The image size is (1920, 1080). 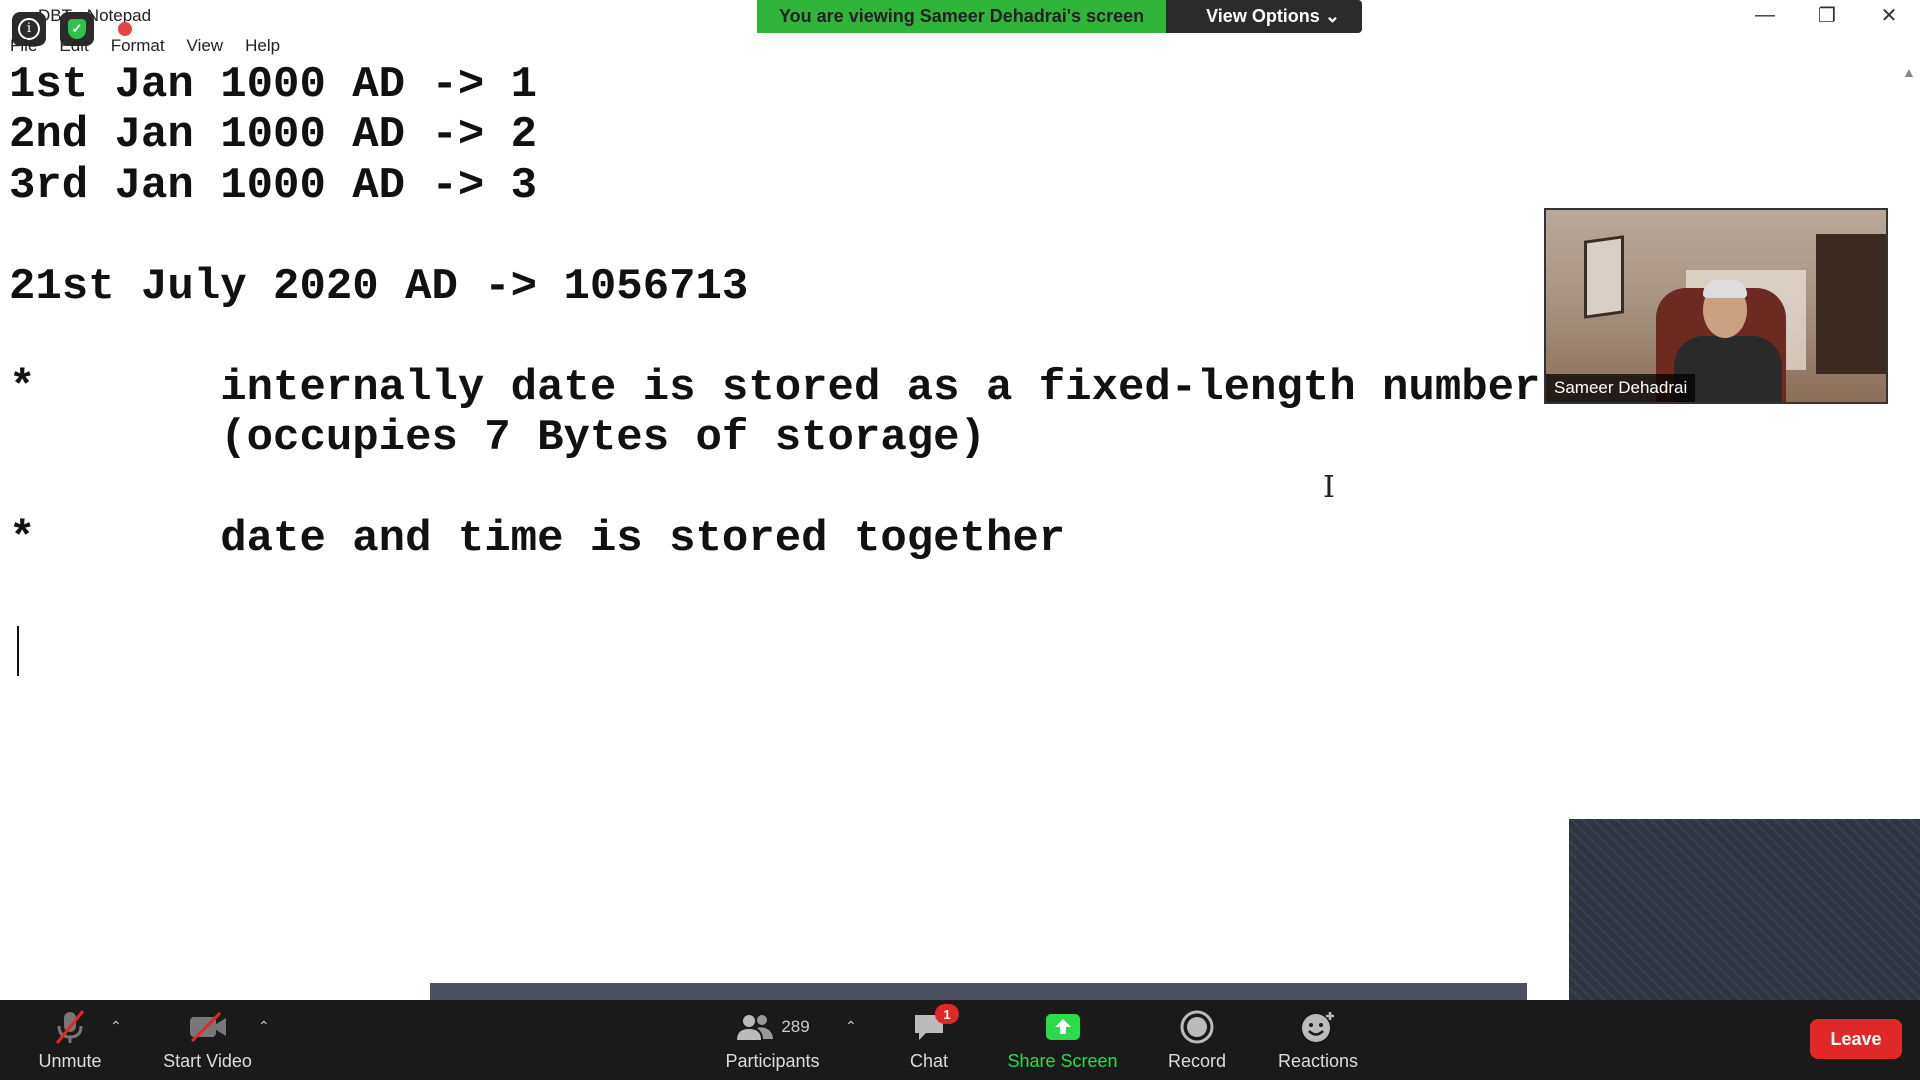 What do you see at coordinates (205, 46) in the screenshot?
I see `menu-view: View` at bounding box center [205, 46].